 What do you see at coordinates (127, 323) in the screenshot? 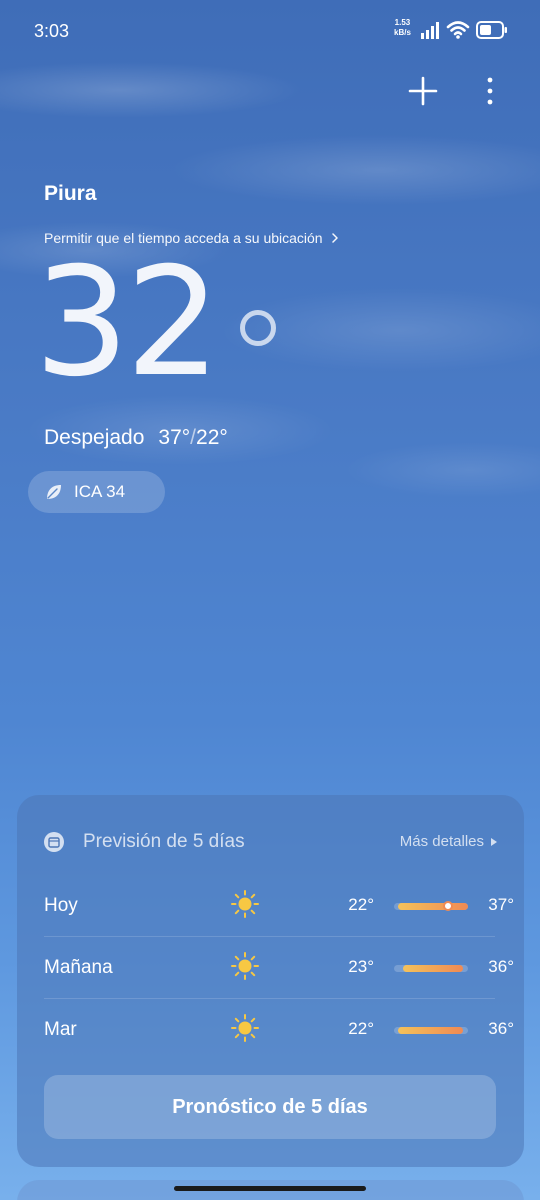
I see `current-temperature: 32` at bounding box center [127, 323].